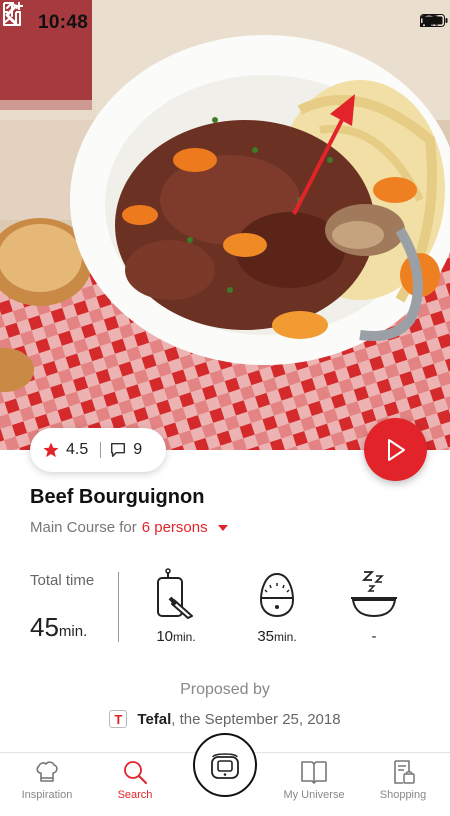 This screenshot has height=816, width=450. Describe the element at coordinates (51, 450) in the screenshot. I see `star-icon` at that location.